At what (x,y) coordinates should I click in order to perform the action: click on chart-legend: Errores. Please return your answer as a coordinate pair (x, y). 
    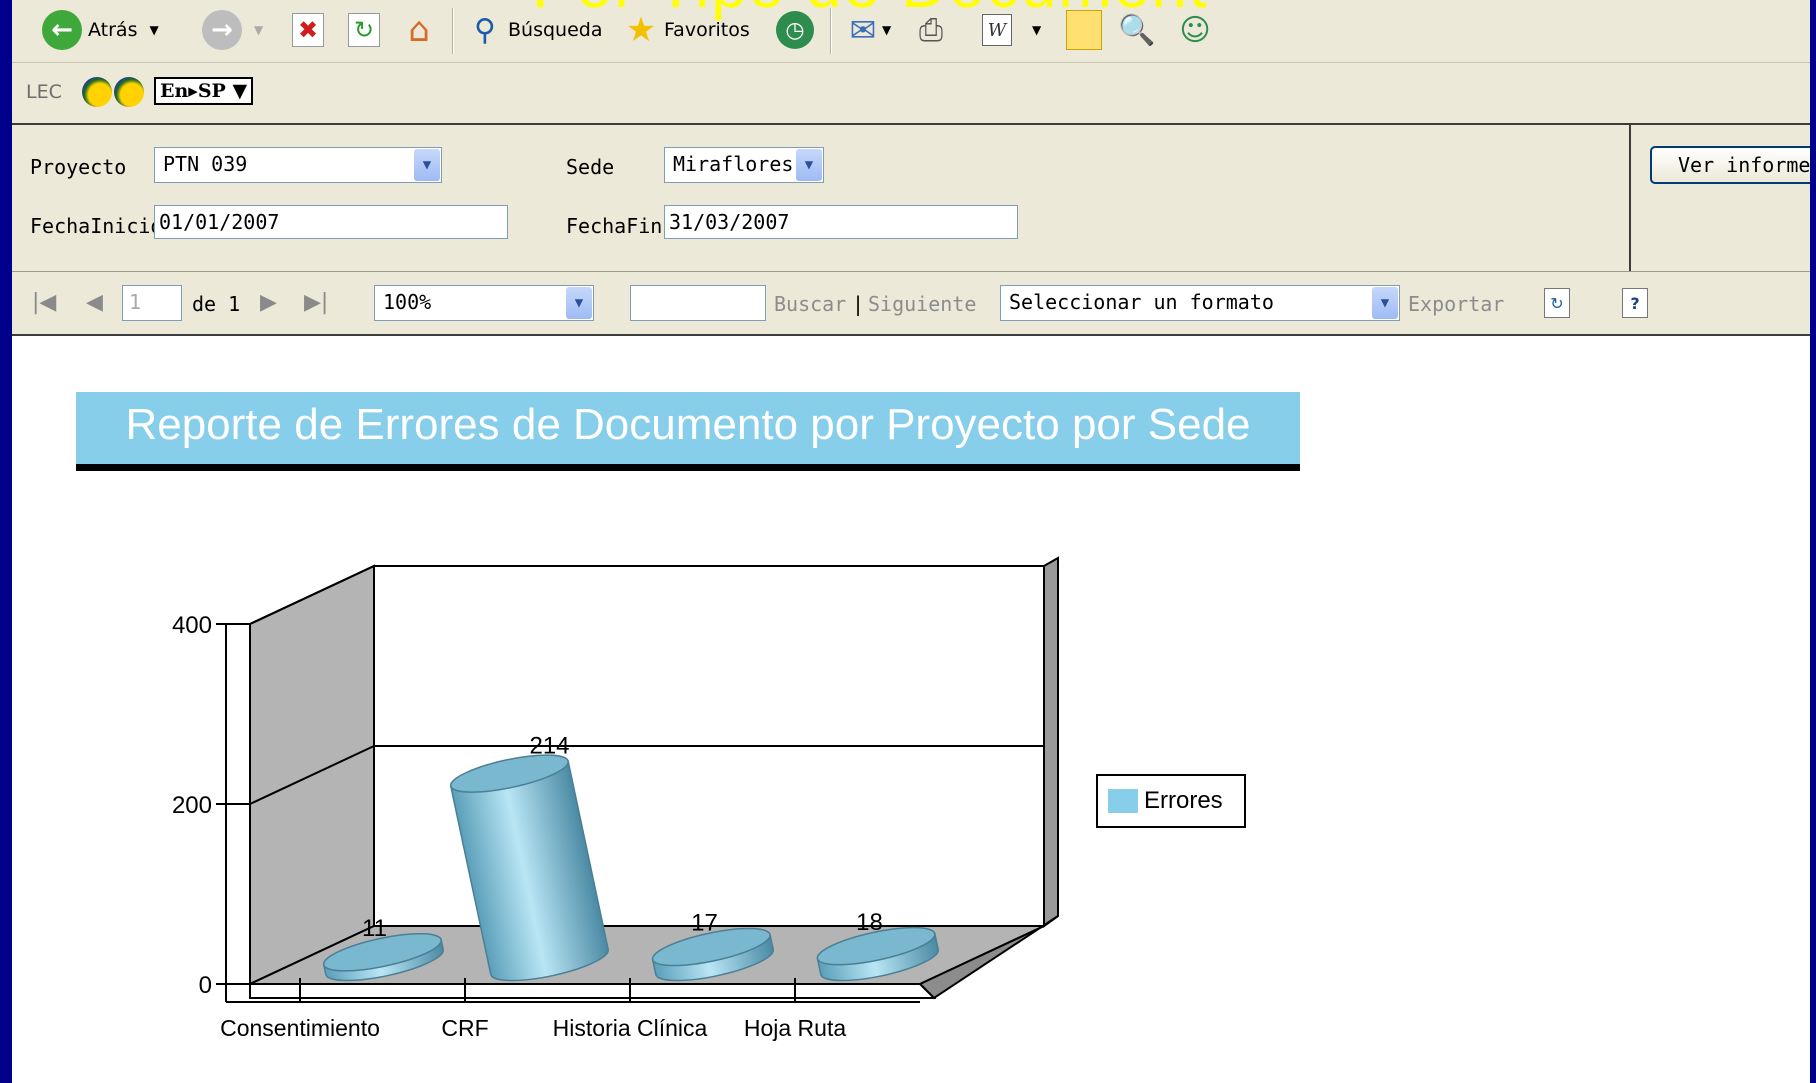
    Looking at the image, I should click on (1171, 801).